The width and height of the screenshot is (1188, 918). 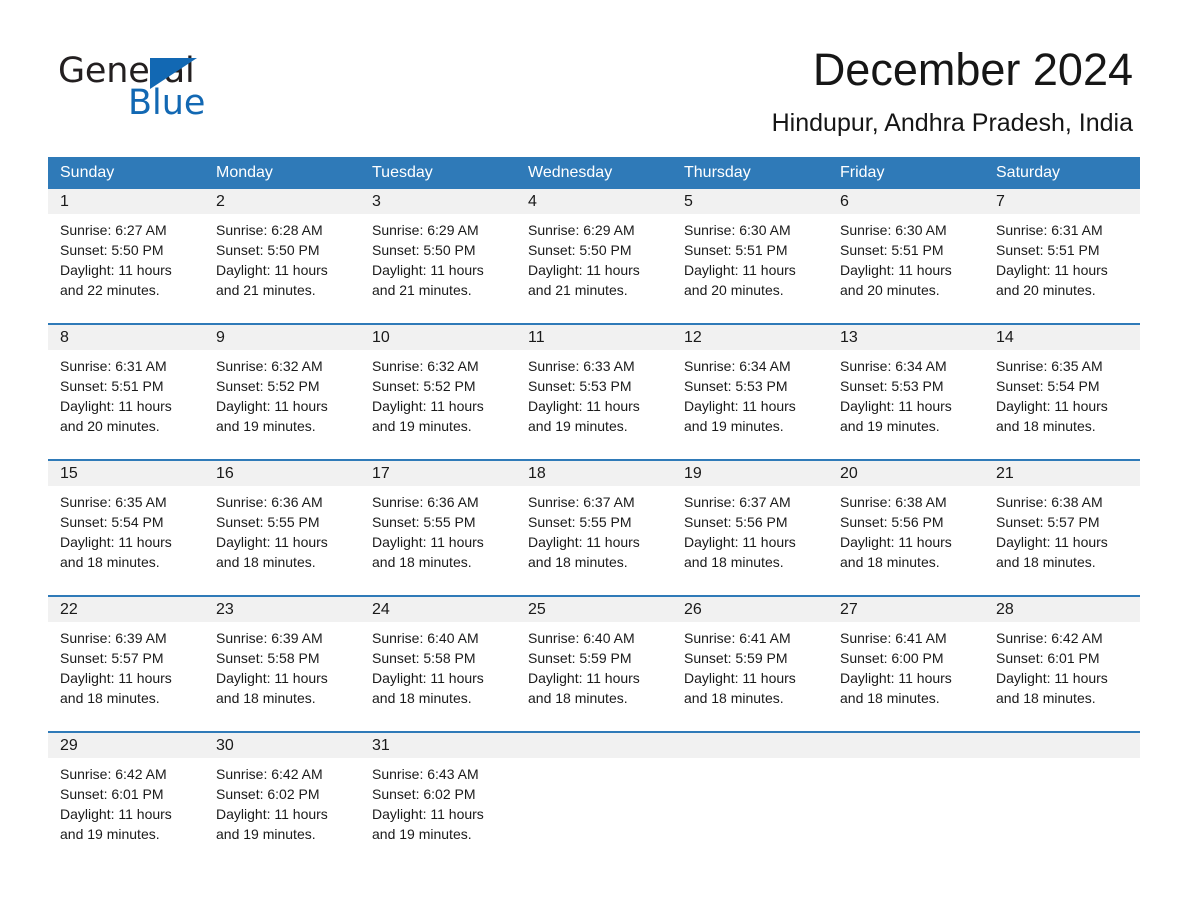 I want to click on weekday-header-saturday: Saturday, so click(x=1028, y=172).